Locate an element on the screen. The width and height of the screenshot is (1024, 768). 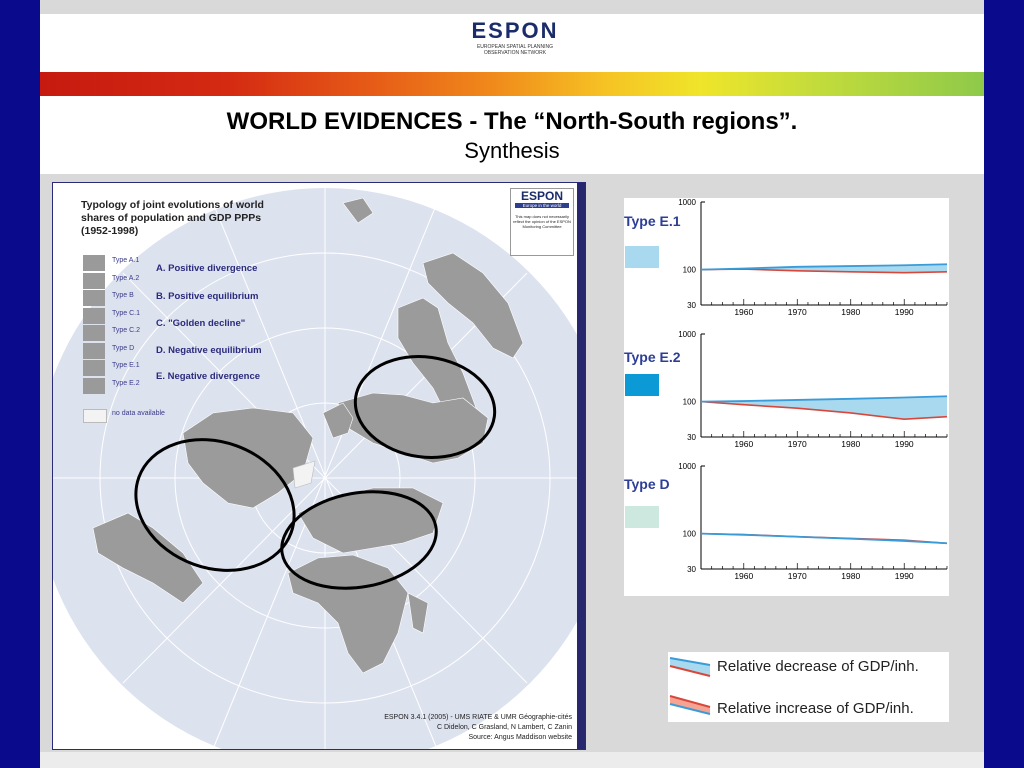
chart-title: Type E.2 is located at coordinates (652, 357).